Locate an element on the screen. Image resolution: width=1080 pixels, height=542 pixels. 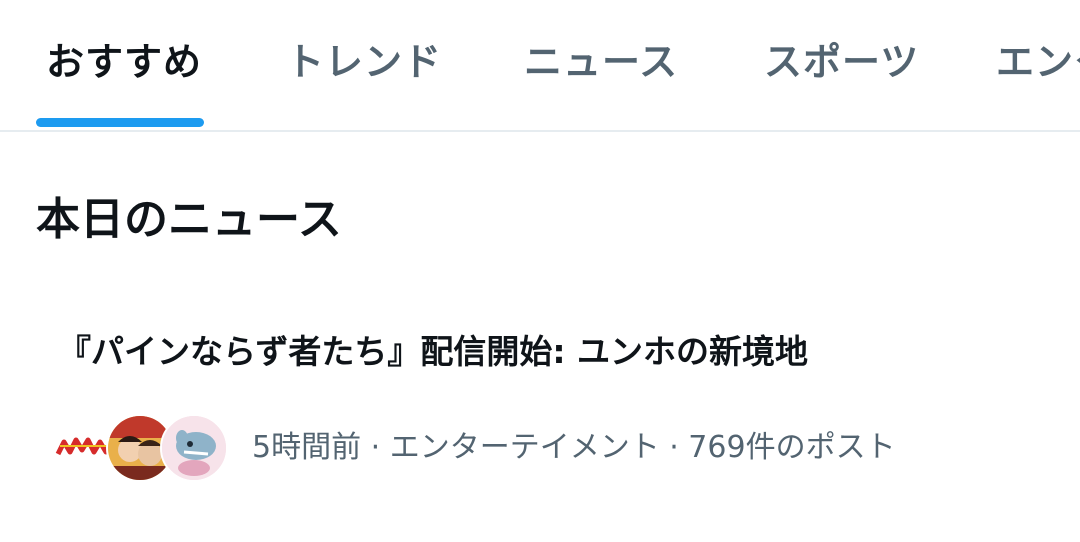
news-headline: 『パインならず者たち』配信開始: ユンホの新境地 is located at coordinates (433, 352).